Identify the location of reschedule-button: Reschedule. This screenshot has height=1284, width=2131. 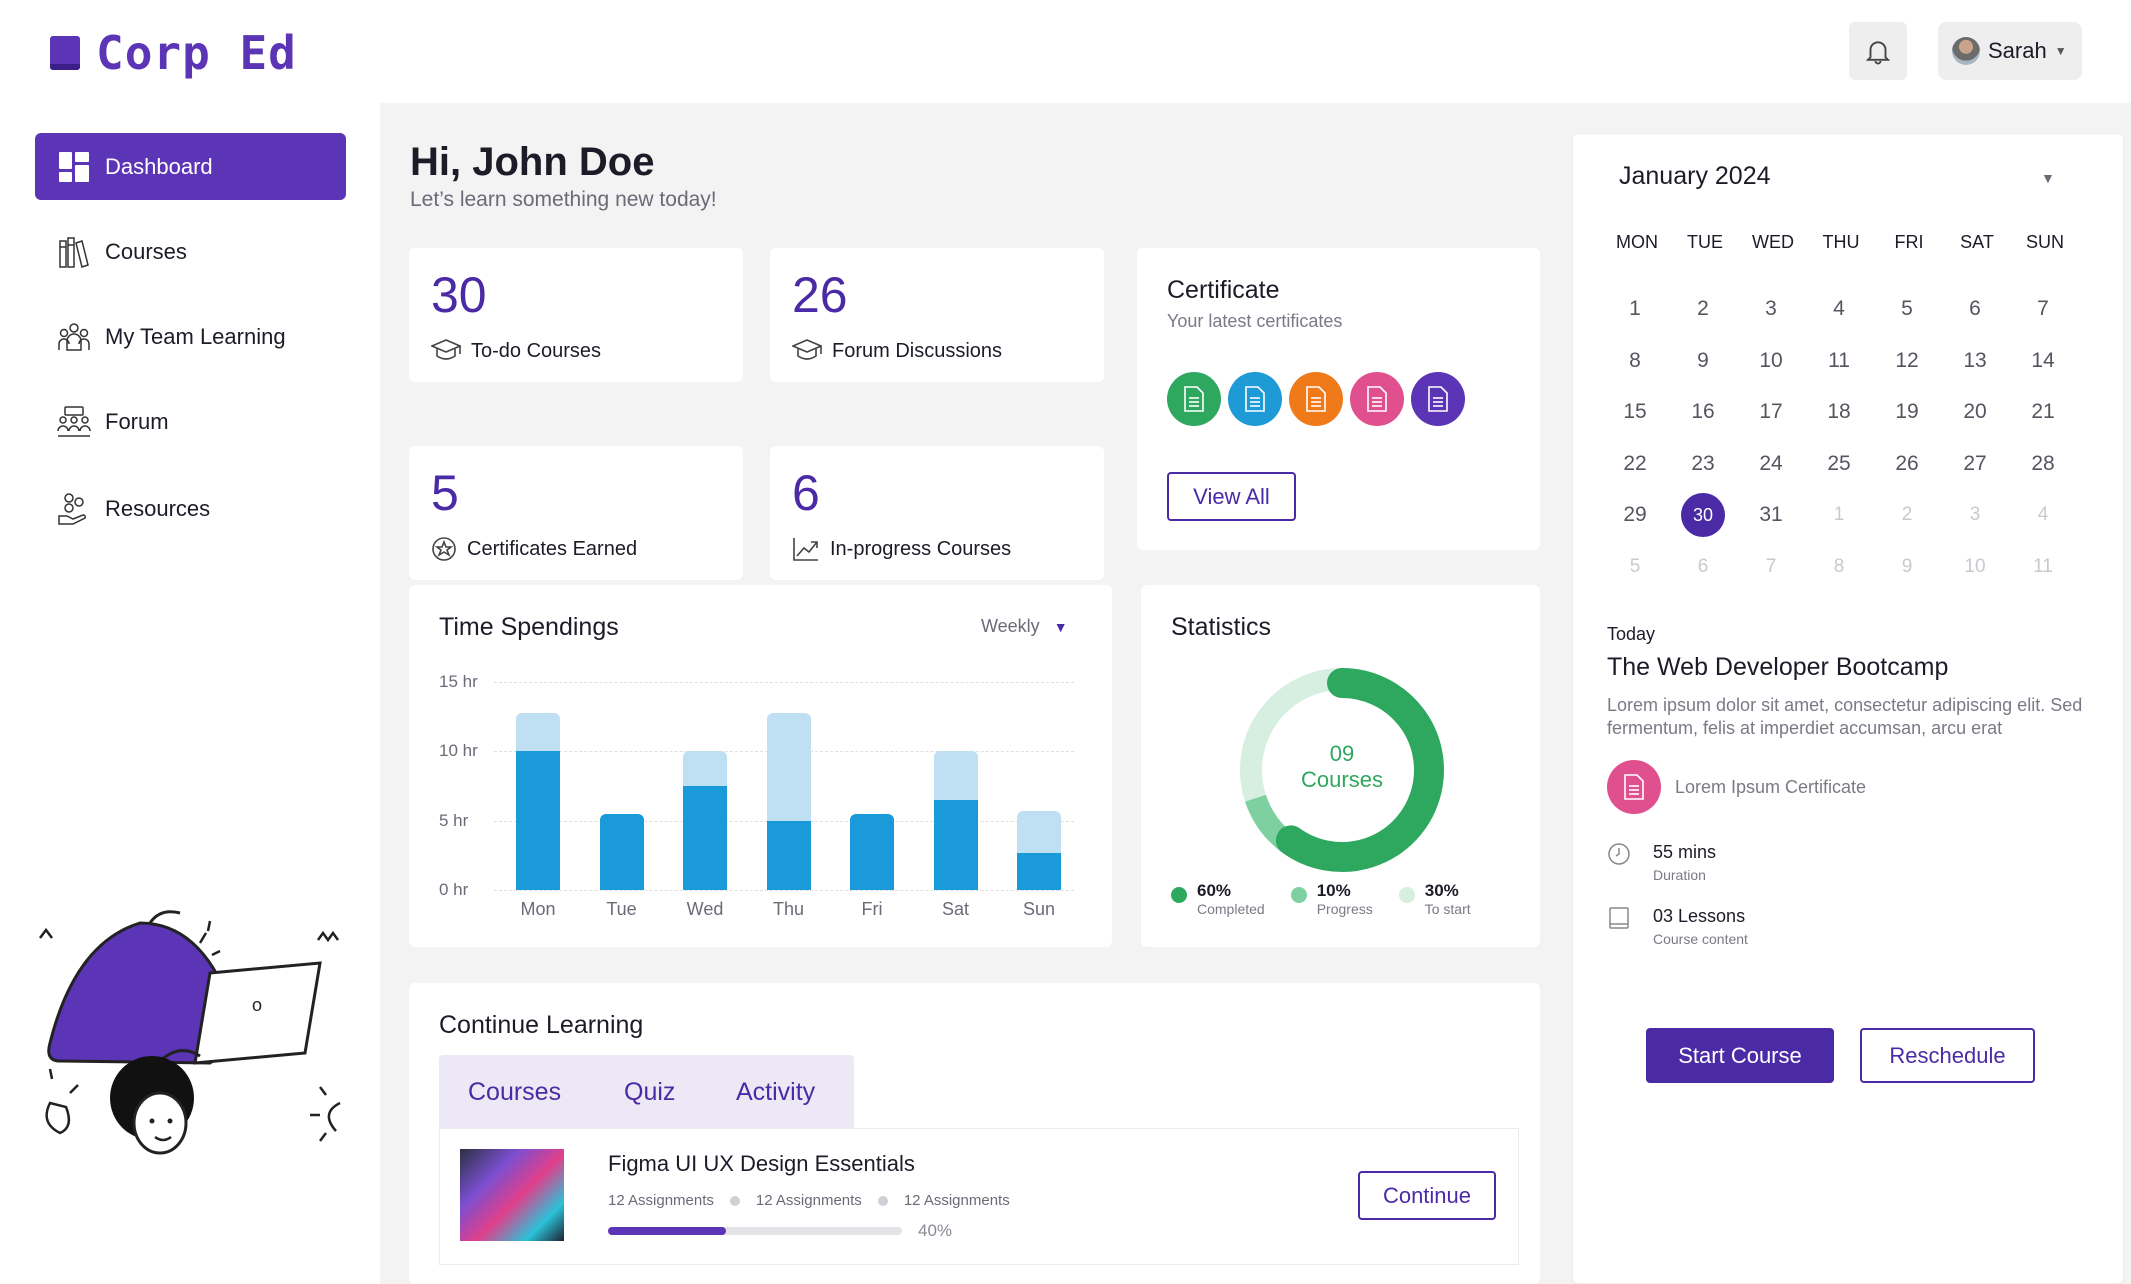
(1947, 1055).